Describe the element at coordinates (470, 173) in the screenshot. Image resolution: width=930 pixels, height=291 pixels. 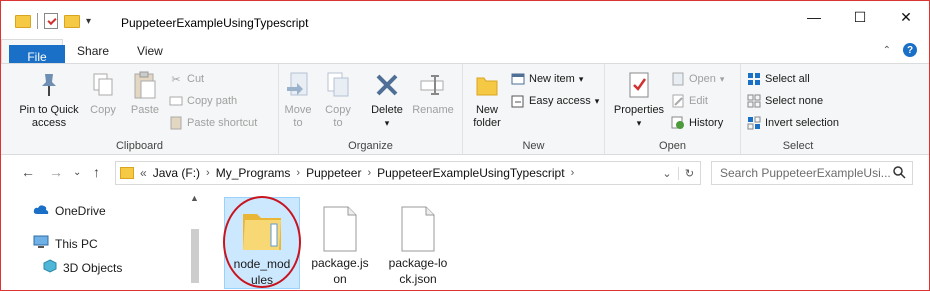
I see `breadcrumb-item: PuppeteerExampleUsingTypescript` at that location.